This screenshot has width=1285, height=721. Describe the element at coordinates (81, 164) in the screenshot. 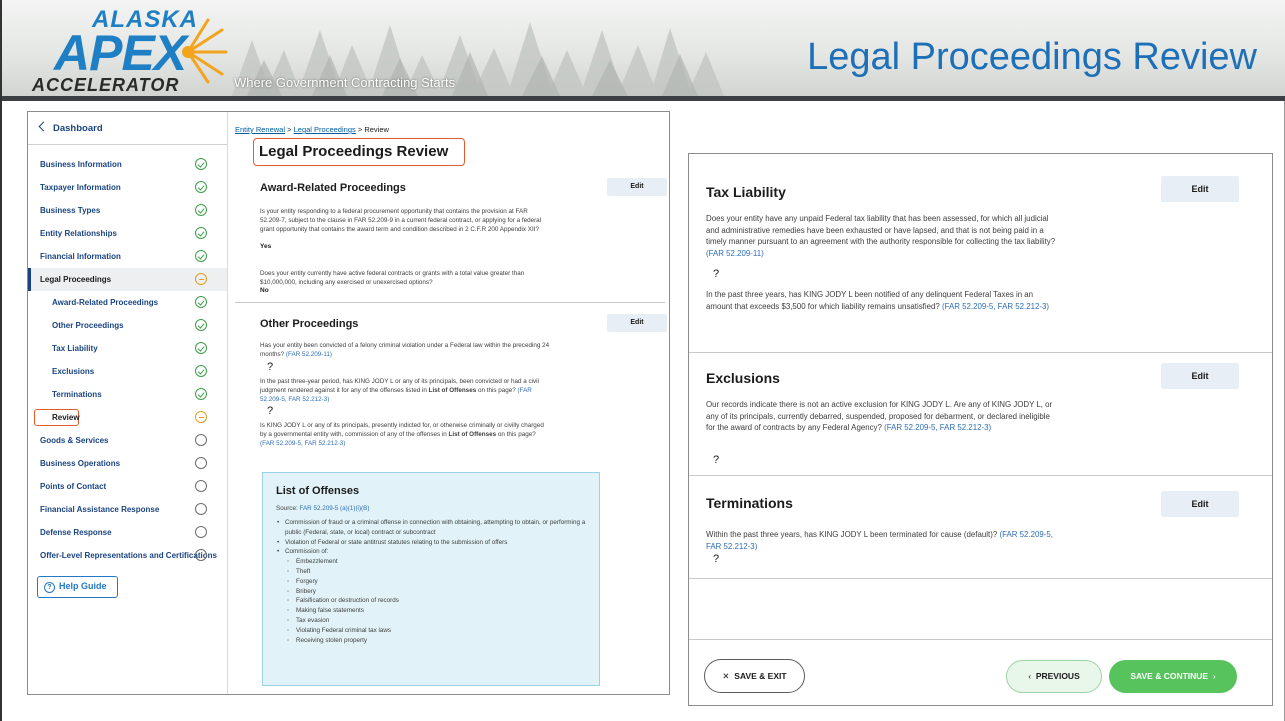

I see `sidebar-item-label: Business Information` at that location.